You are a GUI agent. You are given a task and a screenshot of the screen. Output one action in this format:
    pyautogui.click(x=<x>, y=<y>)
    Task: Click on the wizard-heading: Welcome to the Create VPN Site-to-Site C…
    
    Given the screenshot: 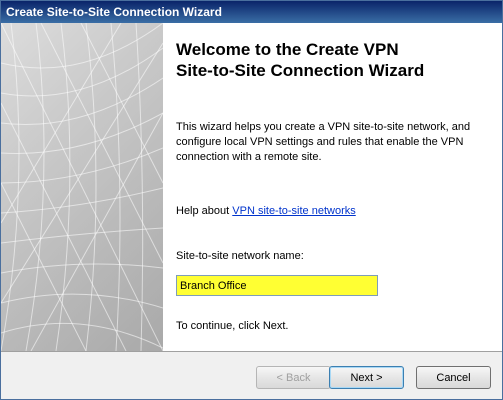 What is the action you would take?
    pyautogui.click(x=336, y=60)
    